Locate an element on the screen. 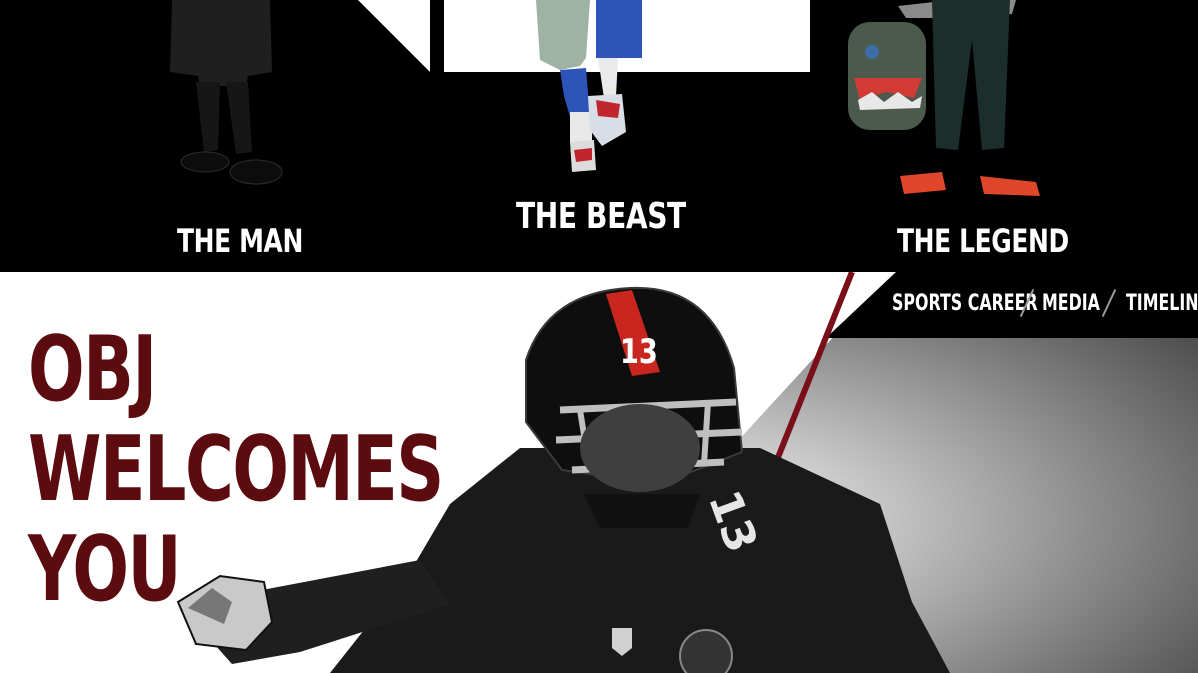 Image resolution: width=1198 pixels, height=673 pixels. persona-the-man: THE MAN is located at coordinates (230, 136).